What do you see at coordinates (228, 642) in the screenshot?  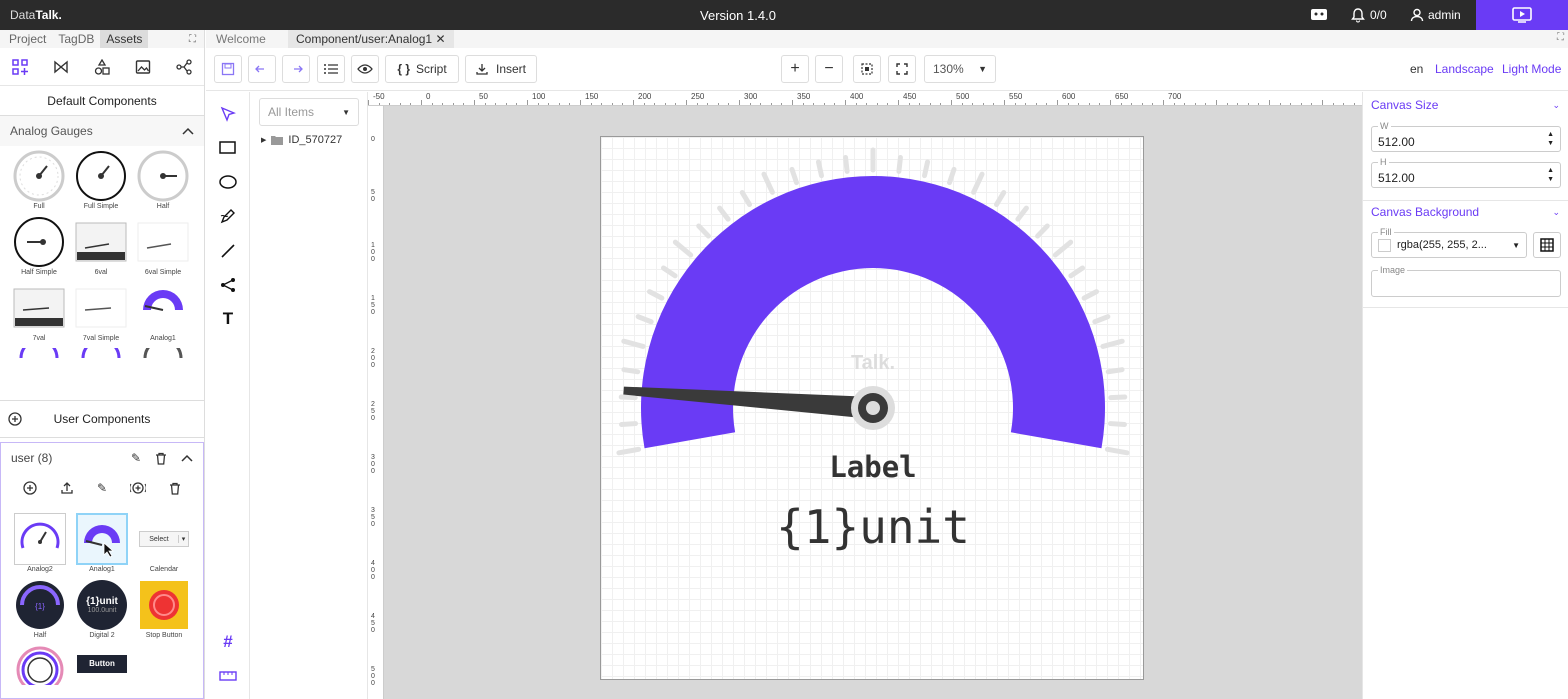 I see `grid-toggle: #` at bounding box center [228, 642].